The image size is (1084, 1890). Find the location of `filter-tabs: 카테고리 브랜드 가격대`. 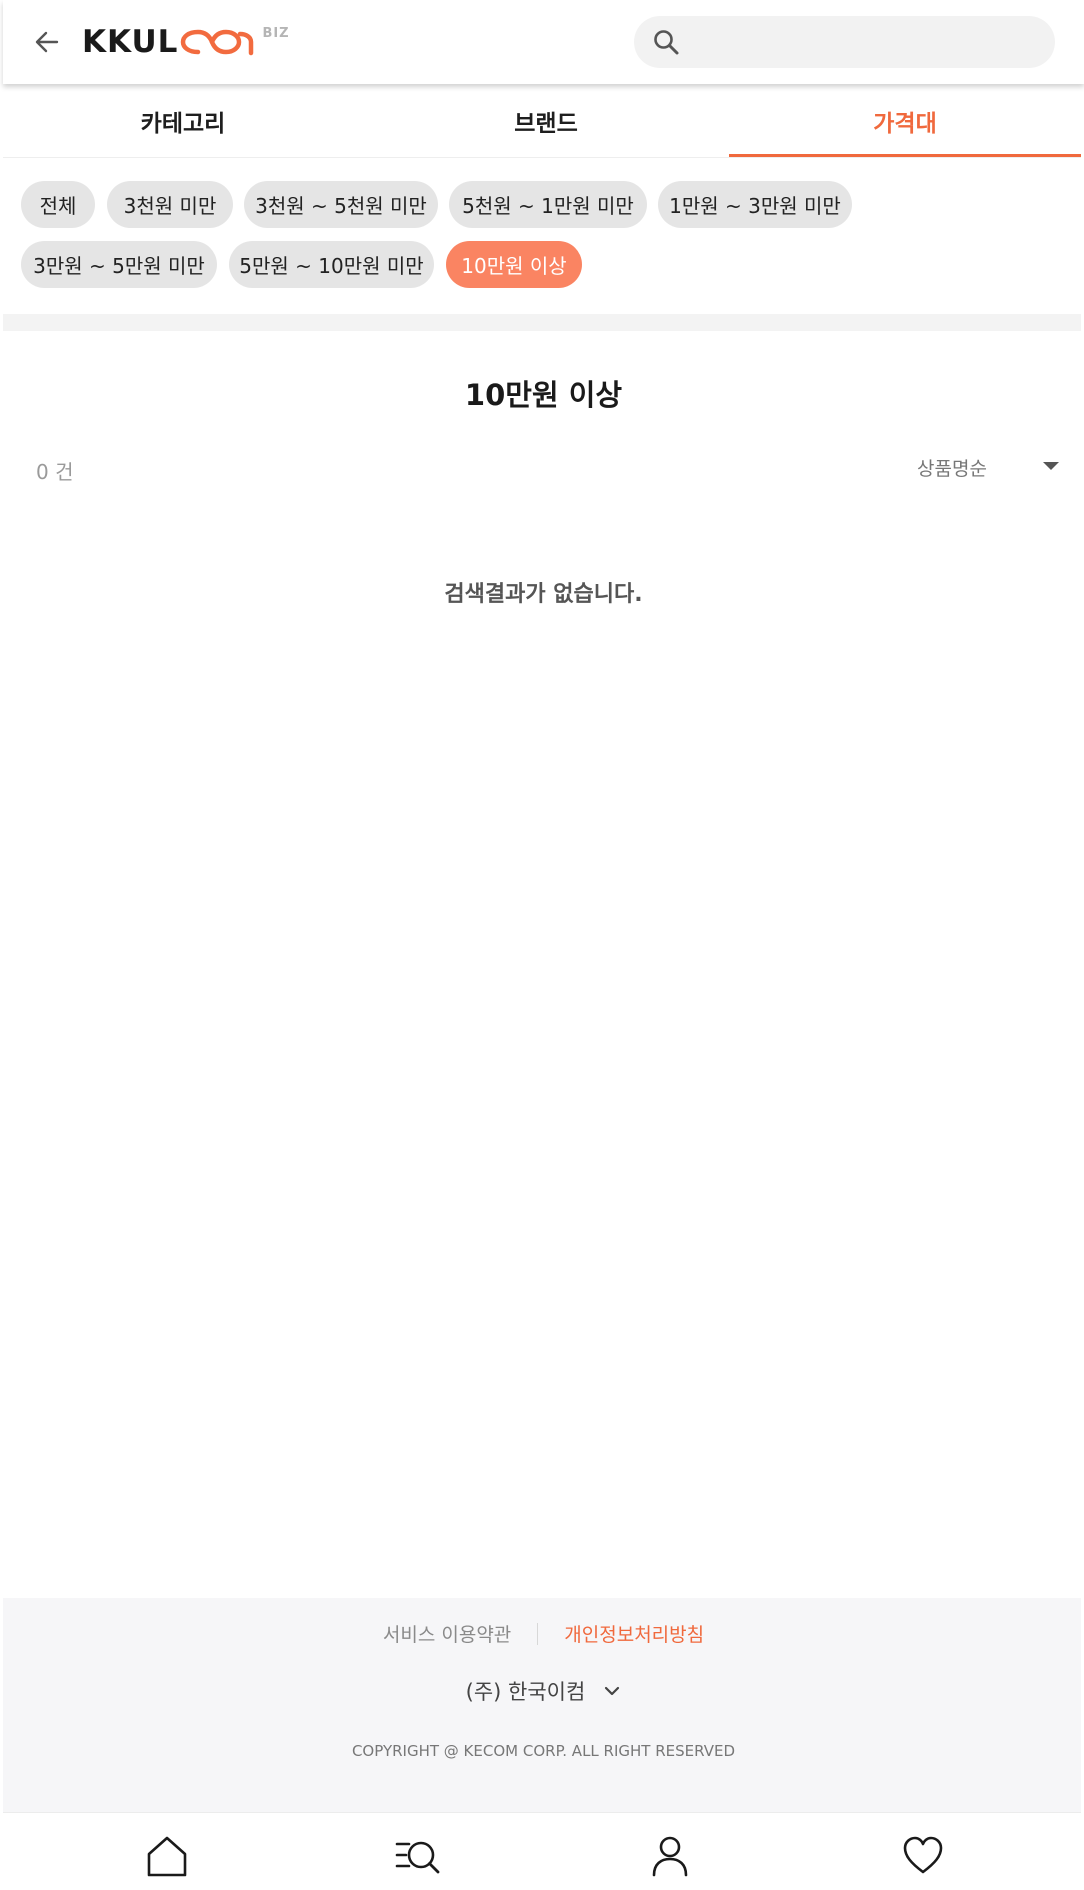

filter-tabs: 카테고리 브랜드 가격대 is located at coordinates (543, 121).